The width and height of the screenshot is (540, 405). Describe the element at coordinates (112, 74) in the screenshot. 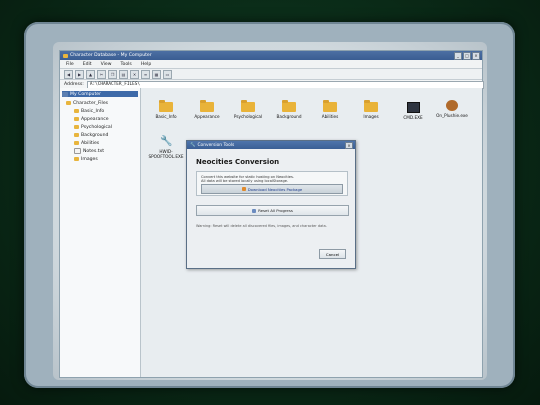

I see `copy-icon: ❐` at that location.